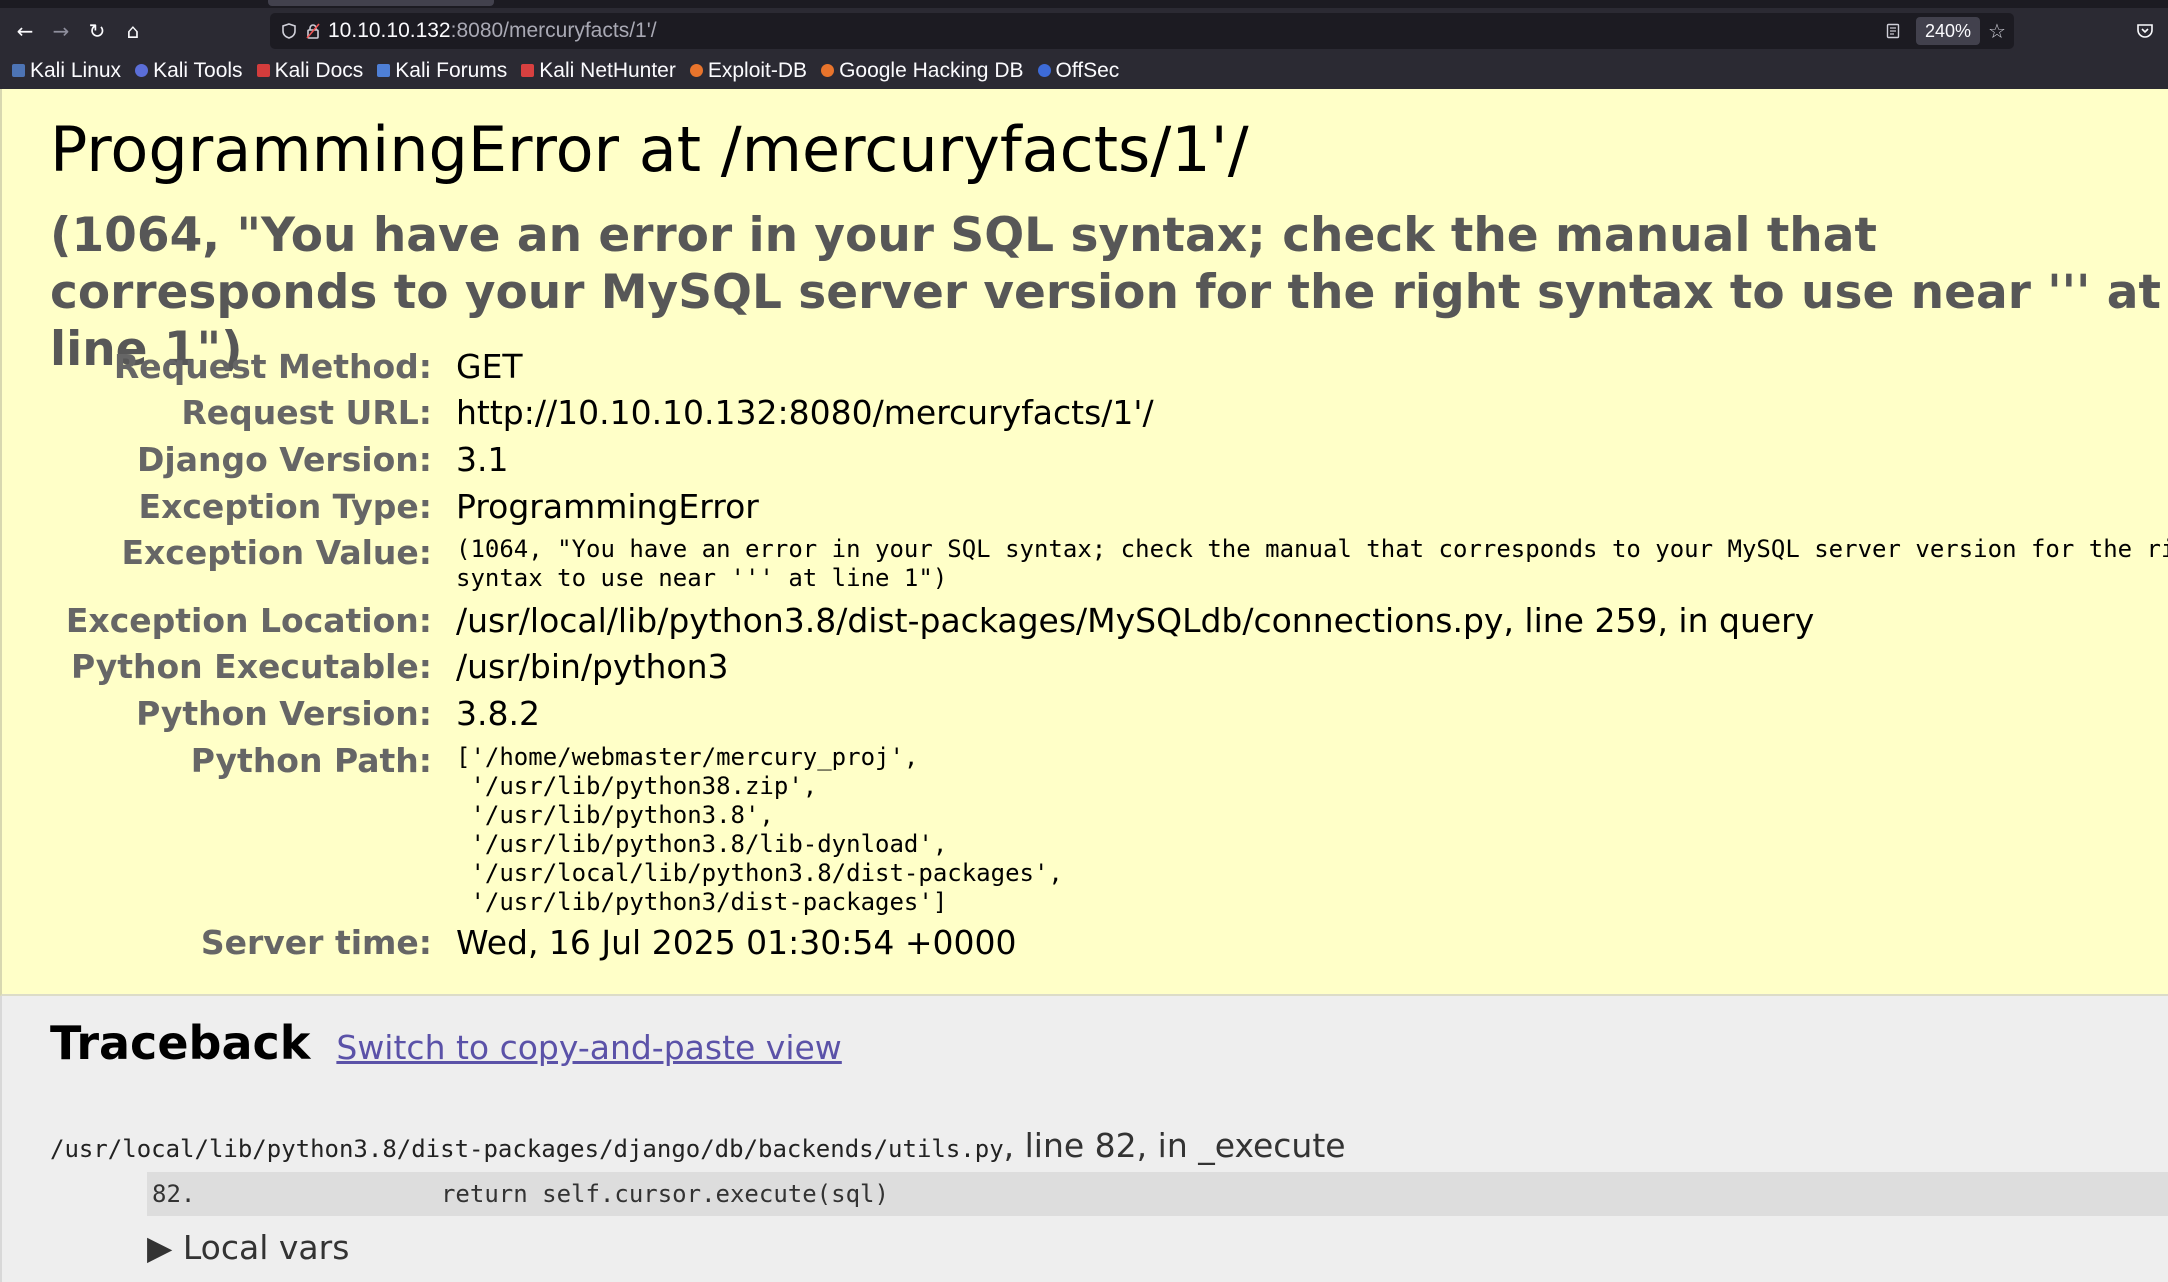  What do you see at coordinates (649, 149) in the screenshot?
I see `error-title: ProgrammingError at /mercuryfacts/1'/` at bounding box center [649, 149].